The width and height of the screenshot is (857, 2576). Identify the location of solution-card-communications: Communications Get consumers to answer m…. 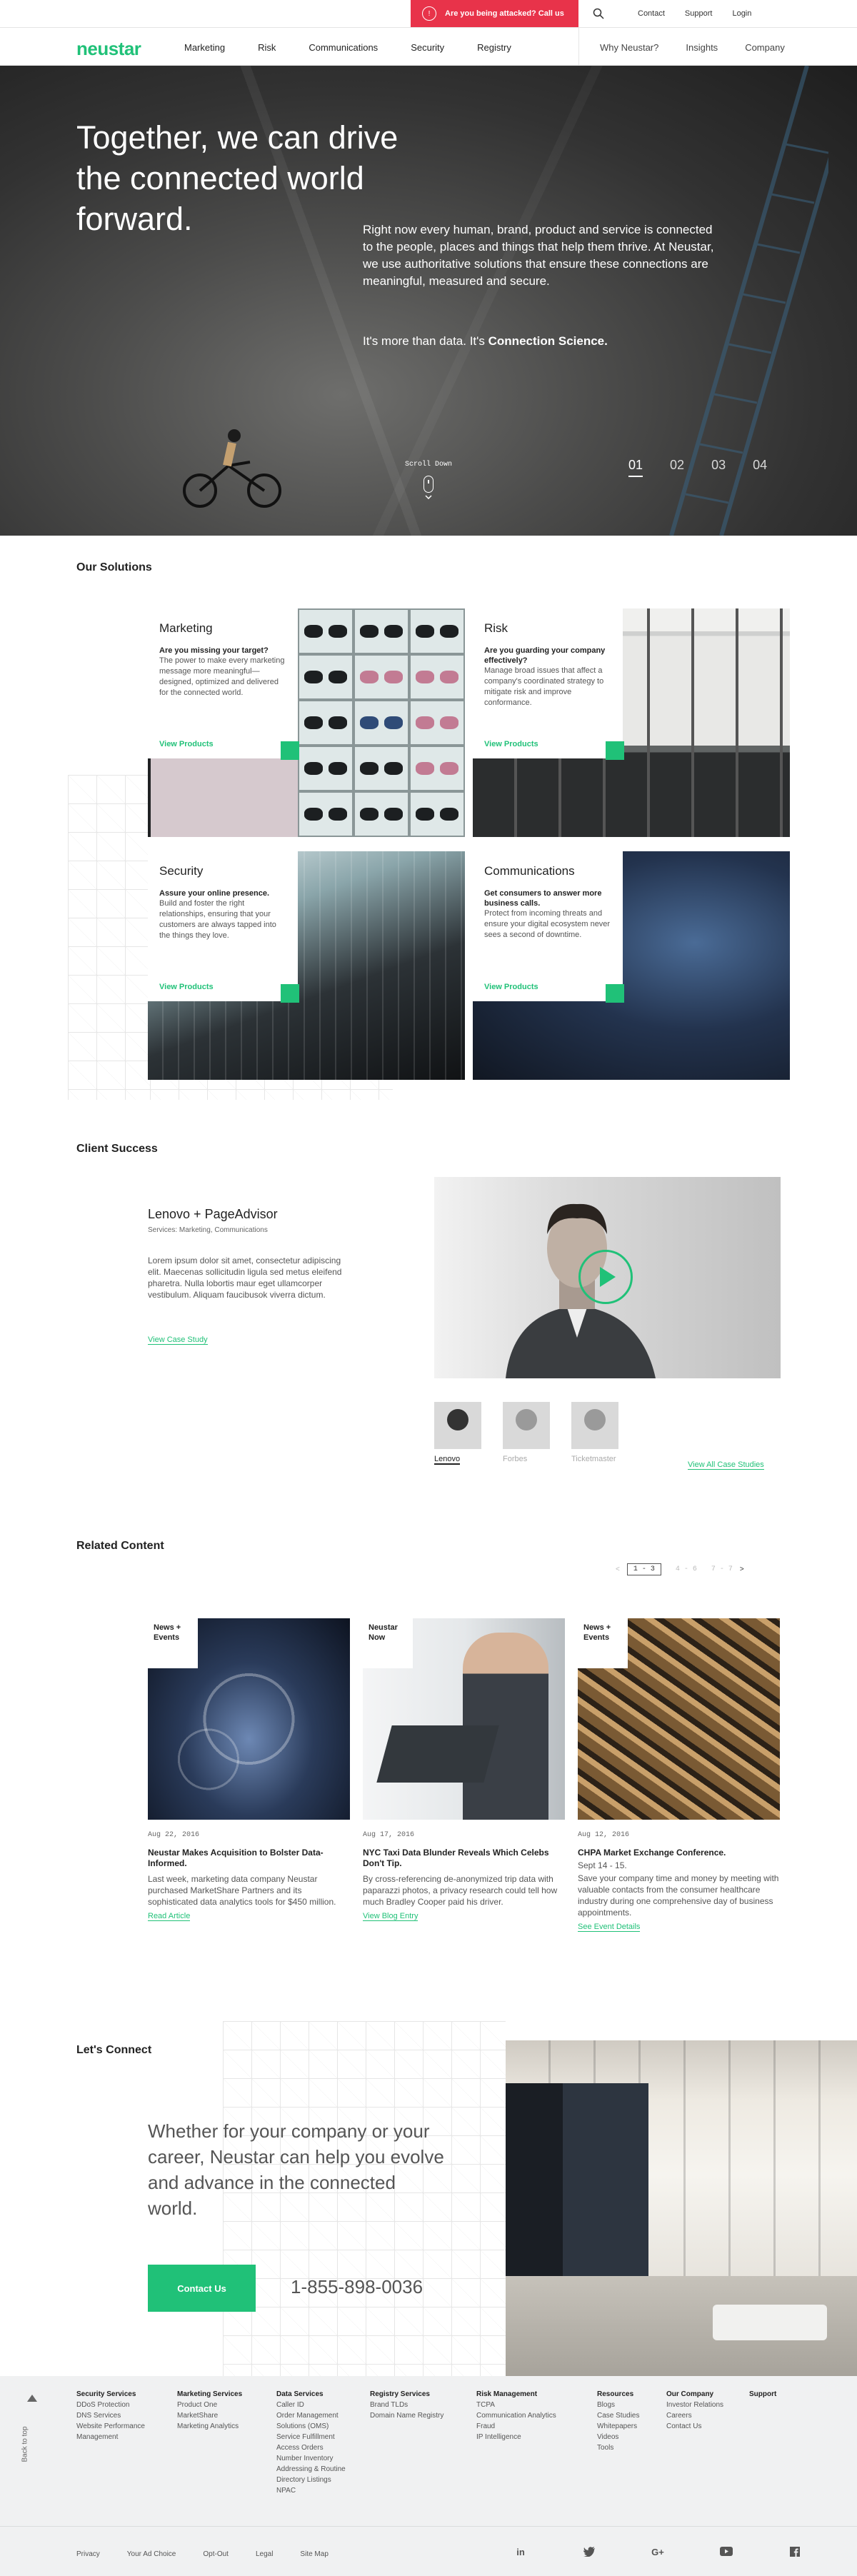
(631, 965).